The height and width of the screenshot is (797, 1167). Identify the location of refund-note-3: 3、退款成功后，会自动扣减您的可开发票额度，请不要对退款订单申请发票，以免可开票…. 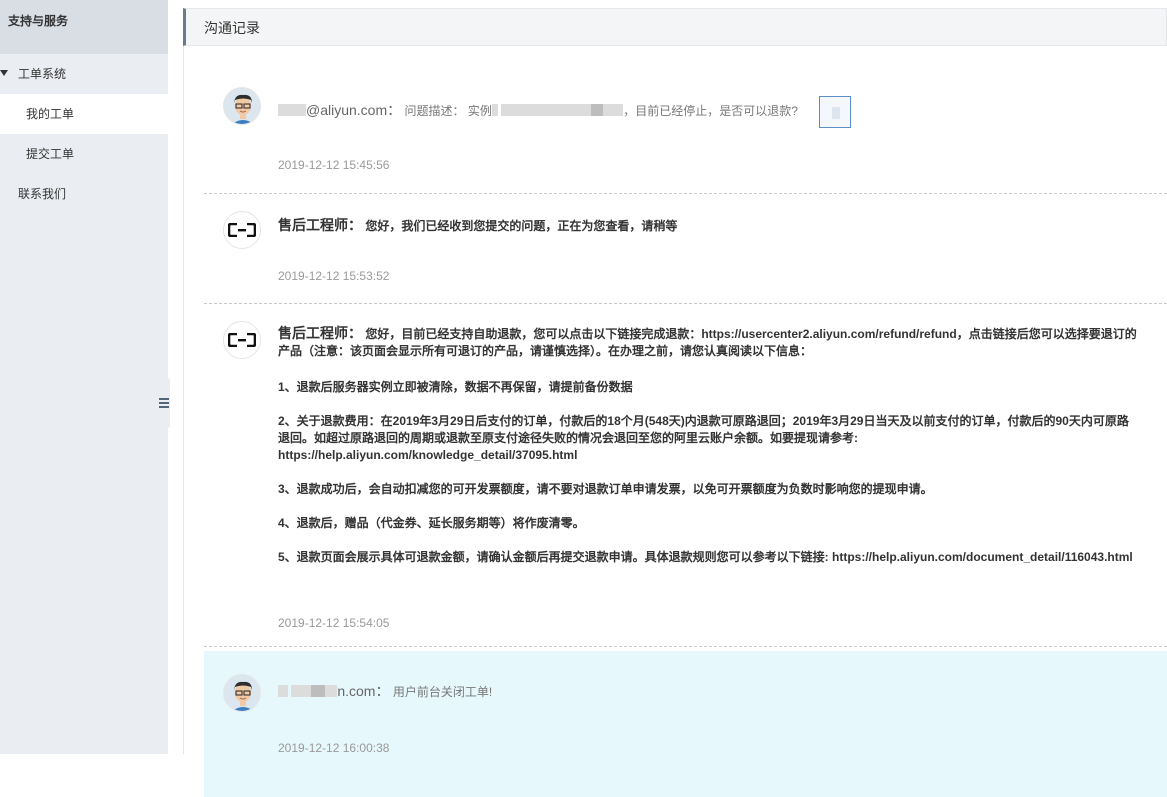
(605, 489).